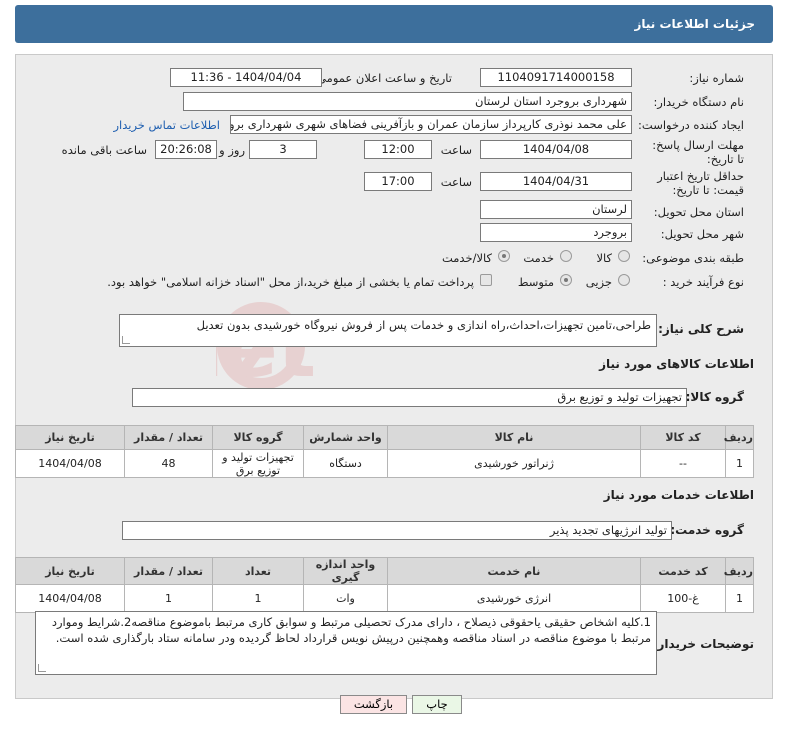 Image resolution: width=788 pixels, height=731 pixels. Describe the element at coordinates (556, 181) in the screenshot. I see `validity-date-field: 1404/04/31` at that location.